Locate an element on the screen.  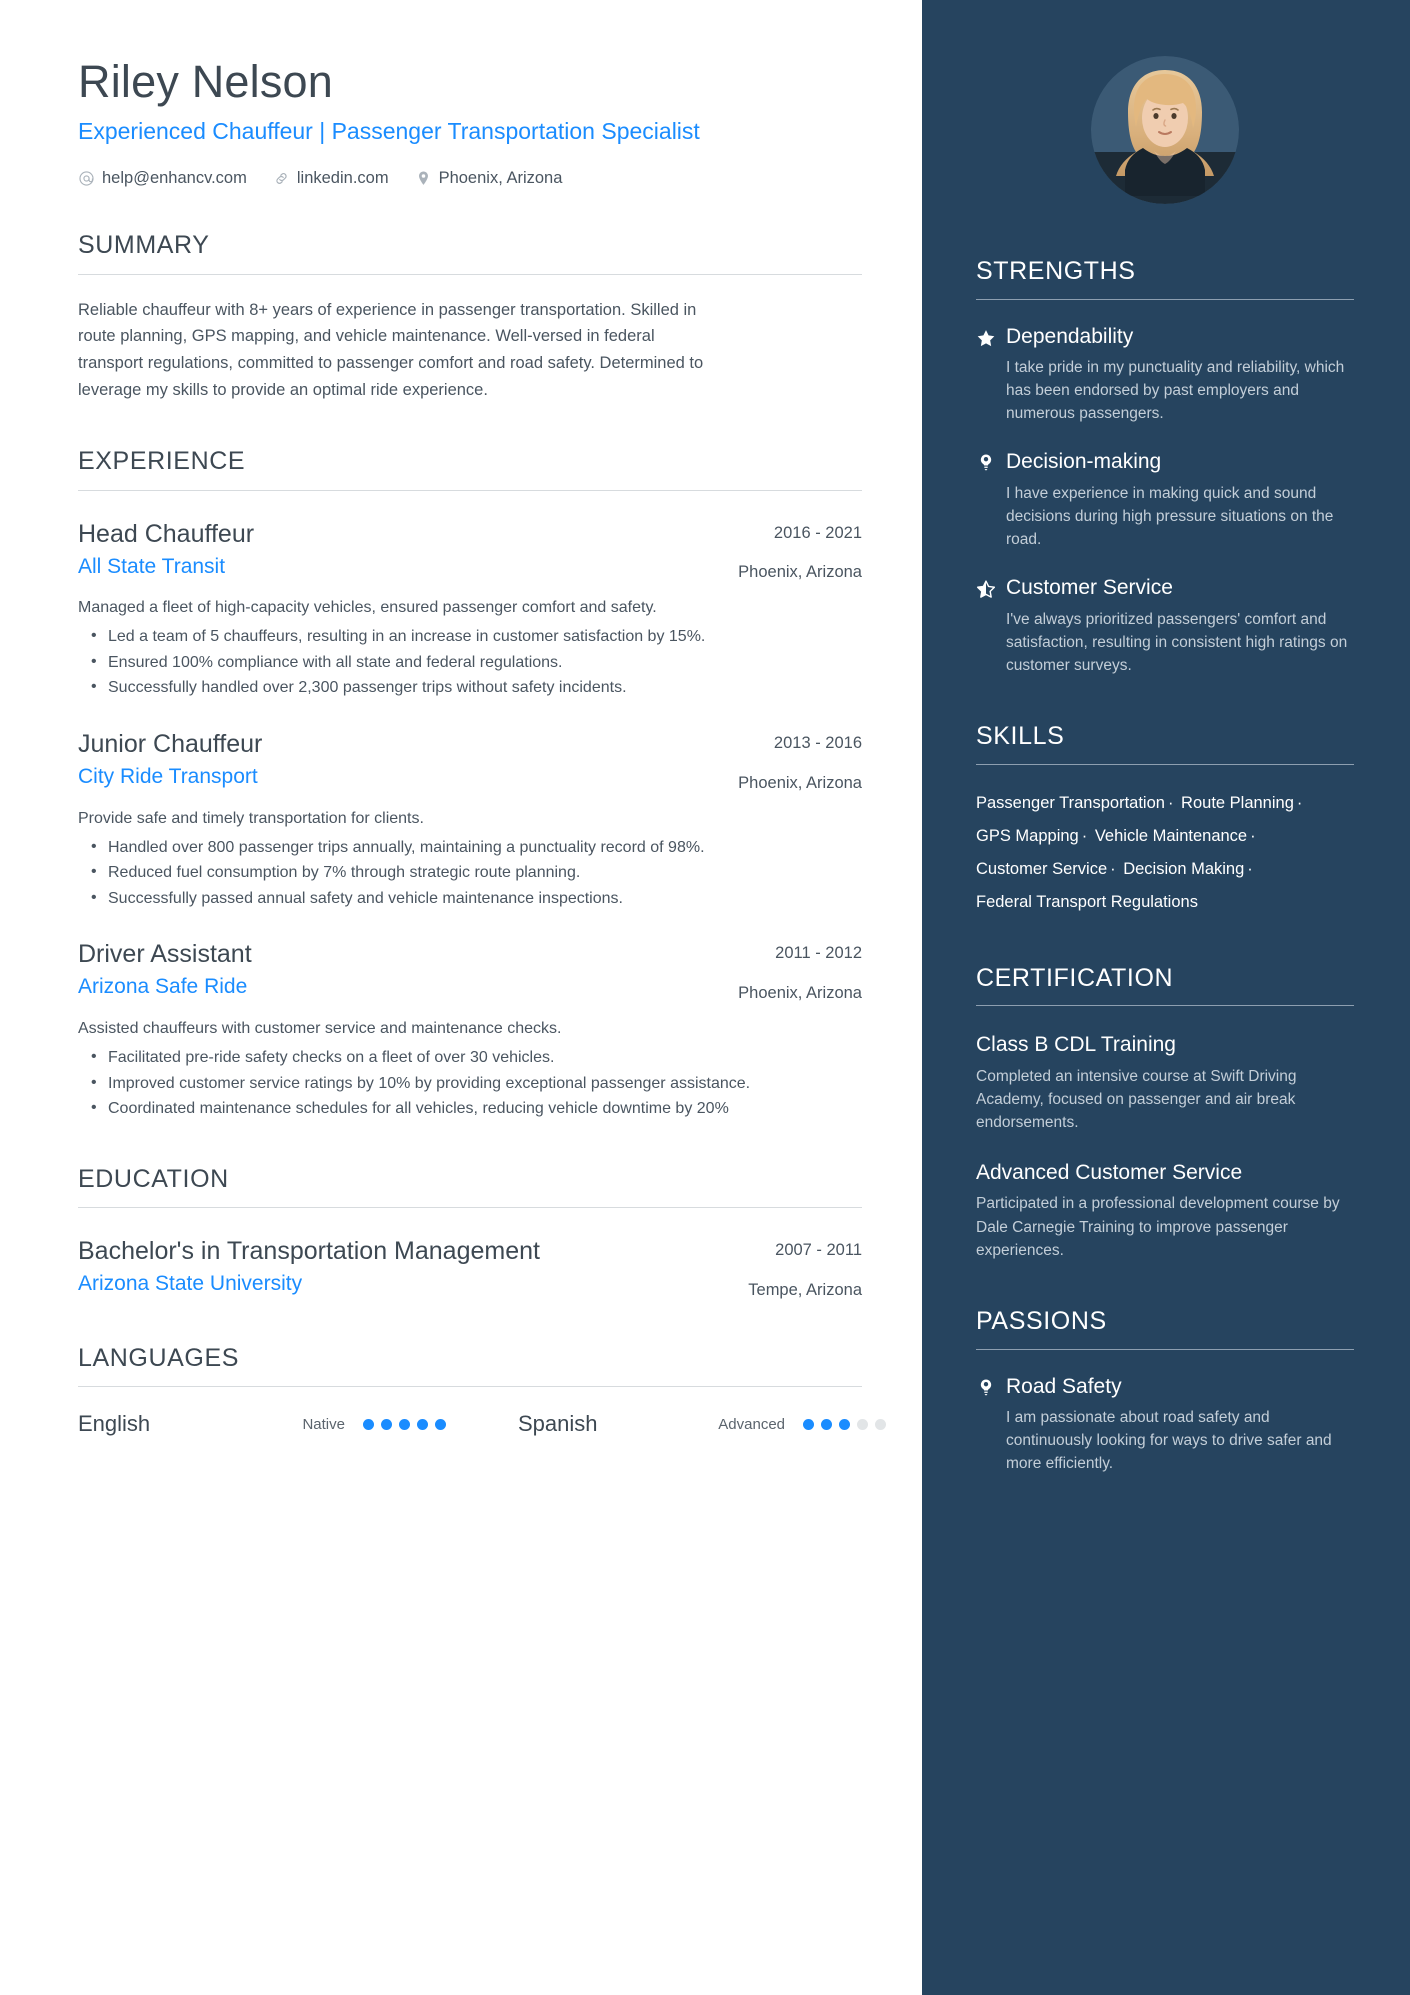
contact-linkedin: linkedin.com is located at coordinates (331, 178).